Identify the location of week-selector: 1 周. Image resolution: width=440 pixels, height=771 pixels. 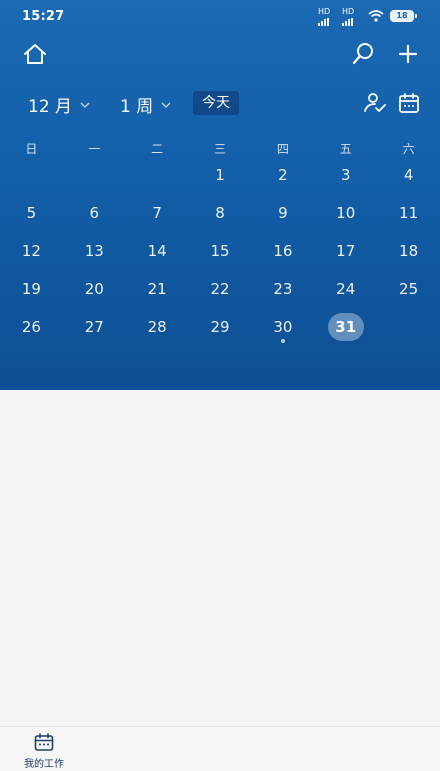
(145, 104).